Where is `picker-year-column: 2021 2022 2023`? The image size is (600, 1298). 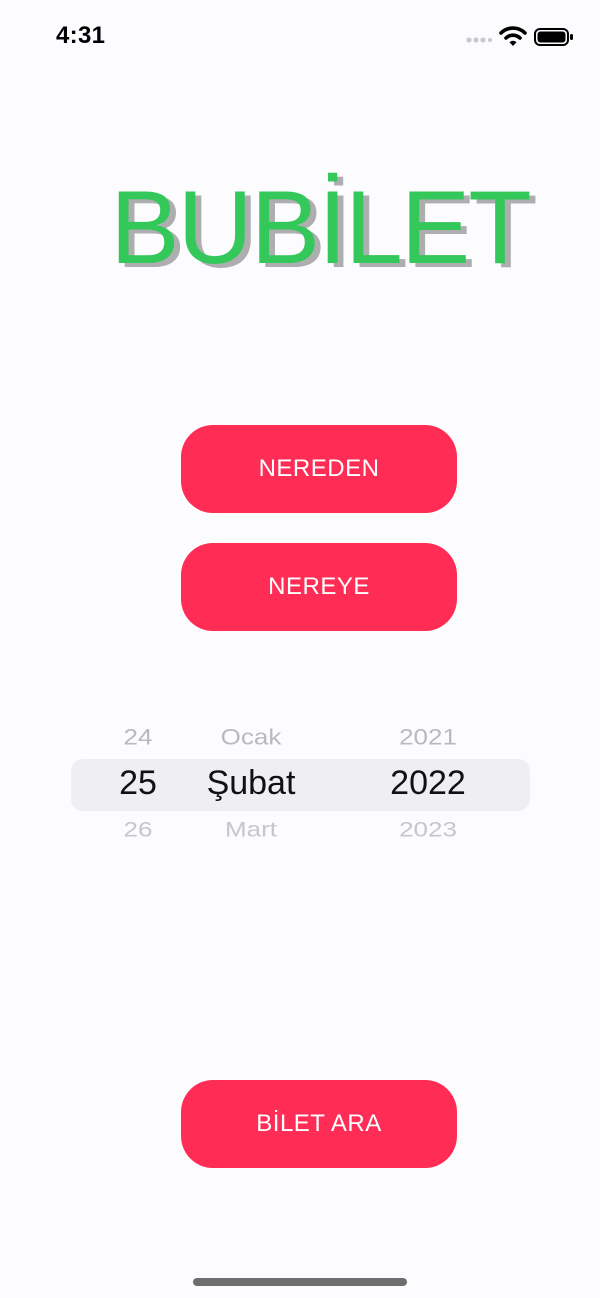 picker-year-column: 2021 2022 2023 is located at coordinates (428, 778).